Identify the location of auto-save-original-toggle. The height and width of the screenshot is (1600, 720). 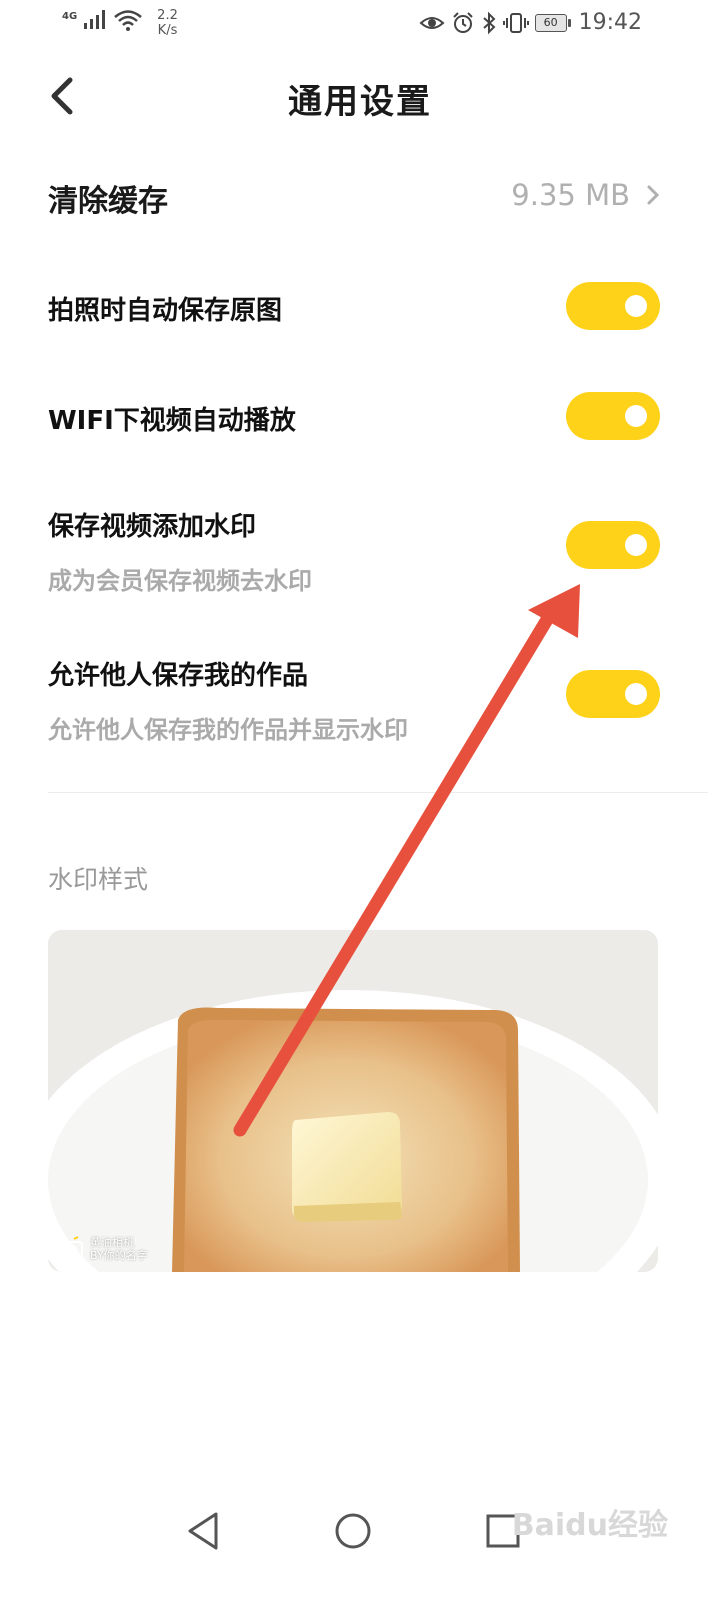
(613, 306).